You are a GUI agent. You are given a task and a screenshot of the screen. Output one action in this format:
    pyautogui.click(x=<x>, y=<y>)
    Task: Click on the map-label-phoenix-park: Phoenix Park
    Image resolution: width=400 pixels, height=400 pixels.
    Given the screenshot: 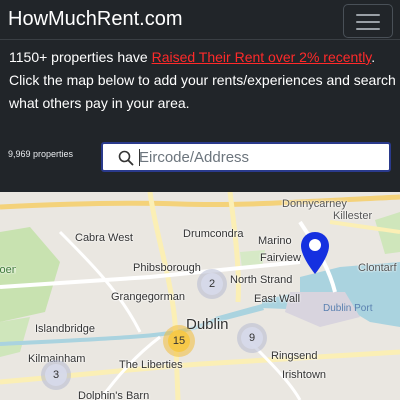 What is the action you would take?
    pyautogui.click(x=8, y=270)
    